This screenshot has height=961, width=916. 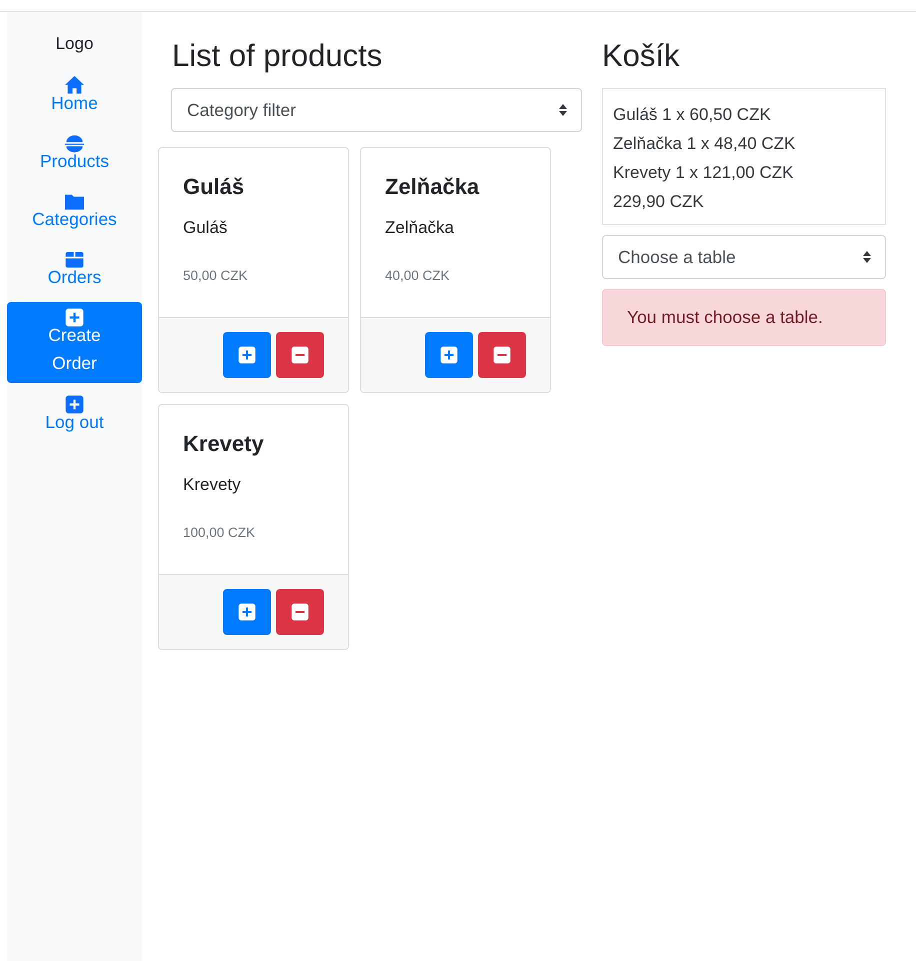 What do you see at coordinates (641, 56) in the screenshot?
I see `cart-heading: Košík` at bounding box center [641, 56].